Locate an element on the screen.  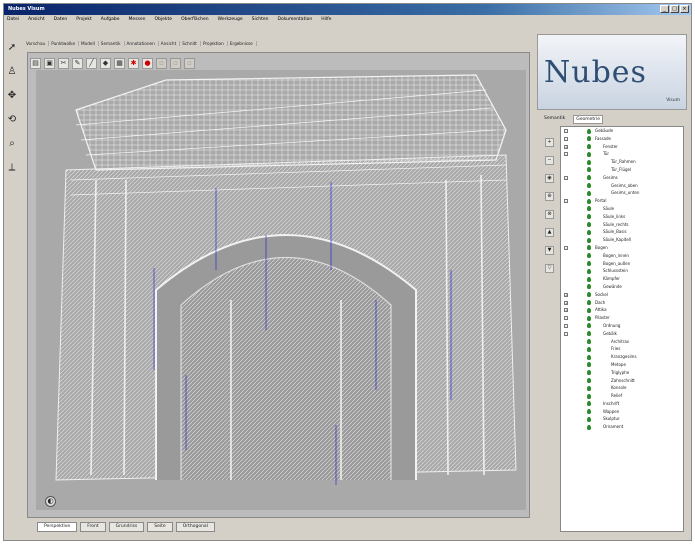
menu-item: Aufgabe is located at coordinates (110, 19).